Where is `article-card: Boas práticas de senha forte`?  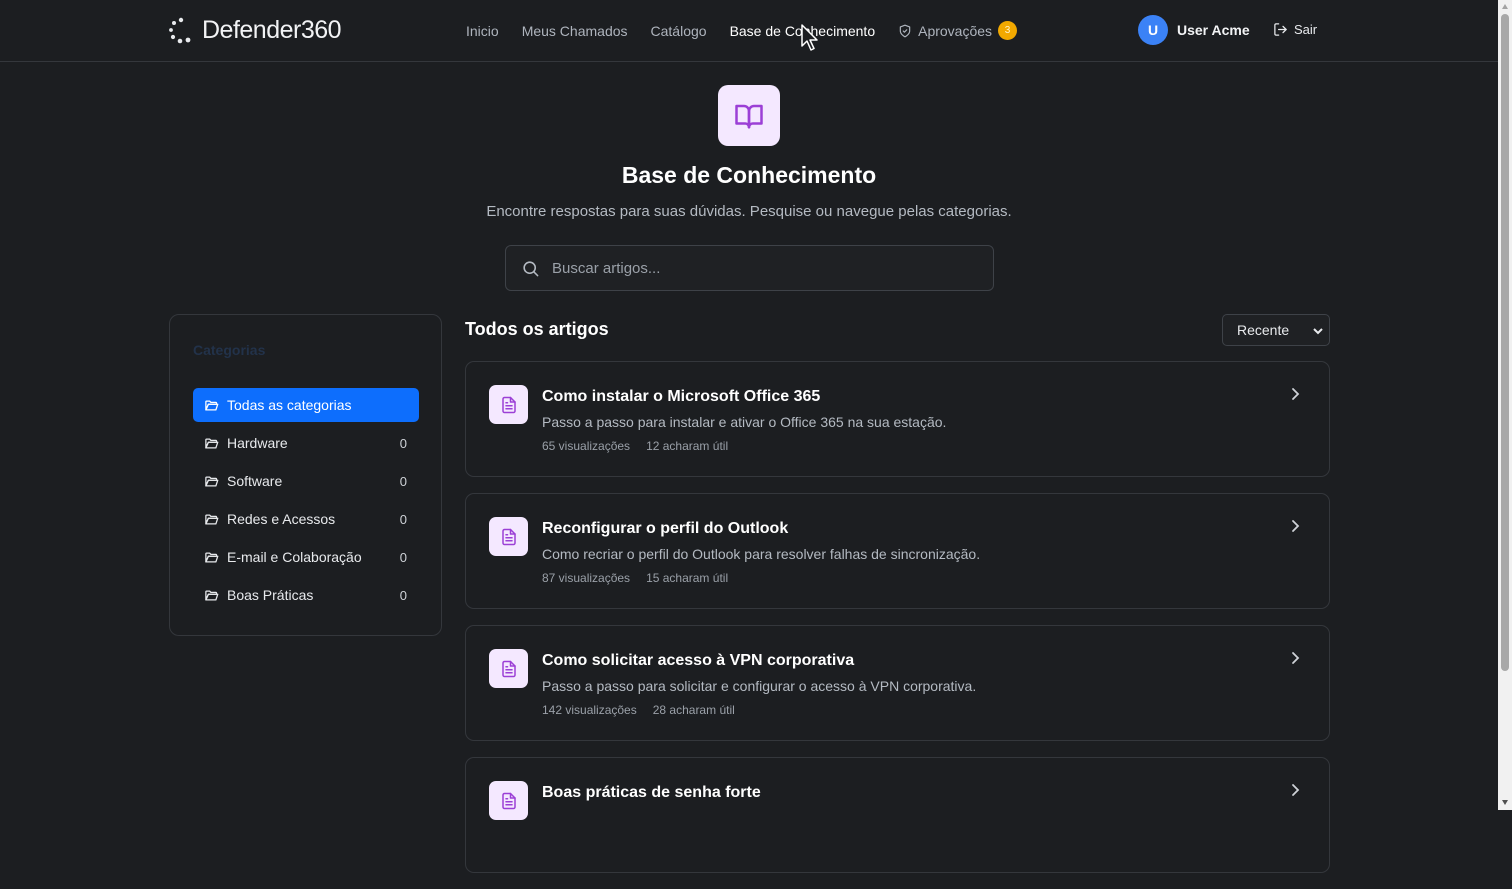 article-card: Boas práticas de senha forte is located at coordinates (897, 815).